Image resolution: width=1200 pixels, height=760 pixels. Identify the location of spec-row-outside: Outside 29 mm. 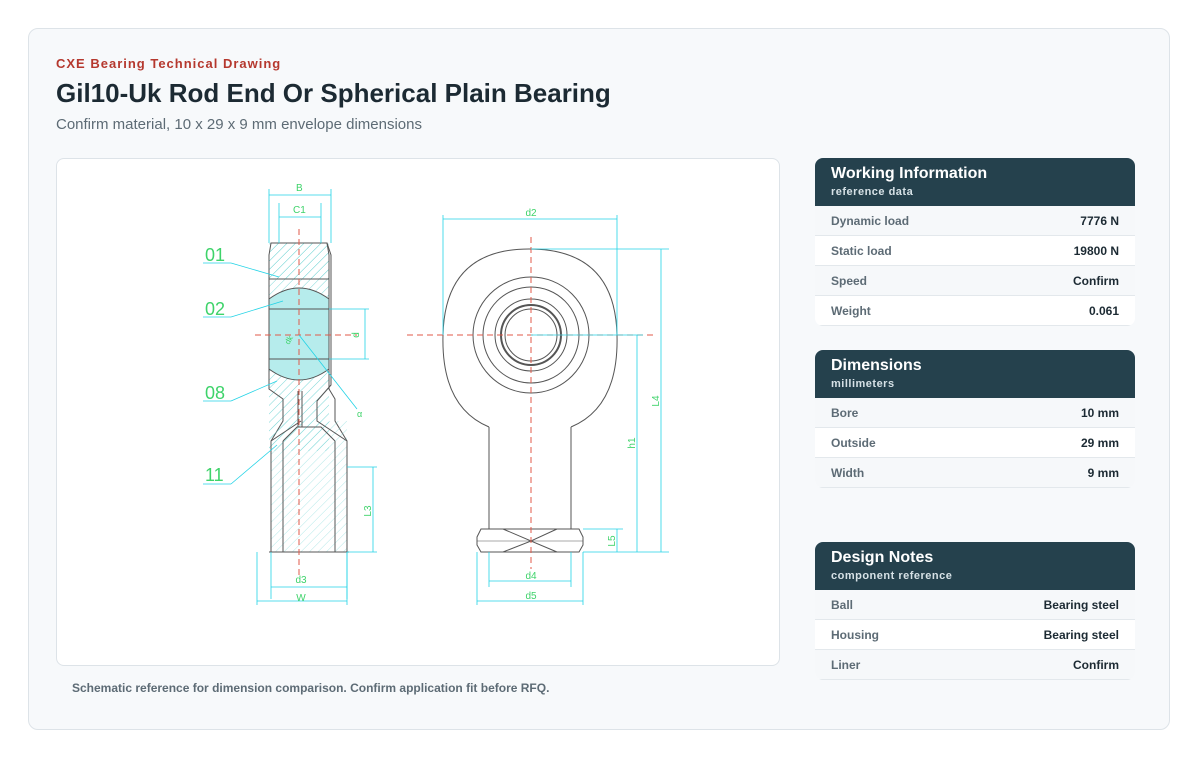
(975, 443).